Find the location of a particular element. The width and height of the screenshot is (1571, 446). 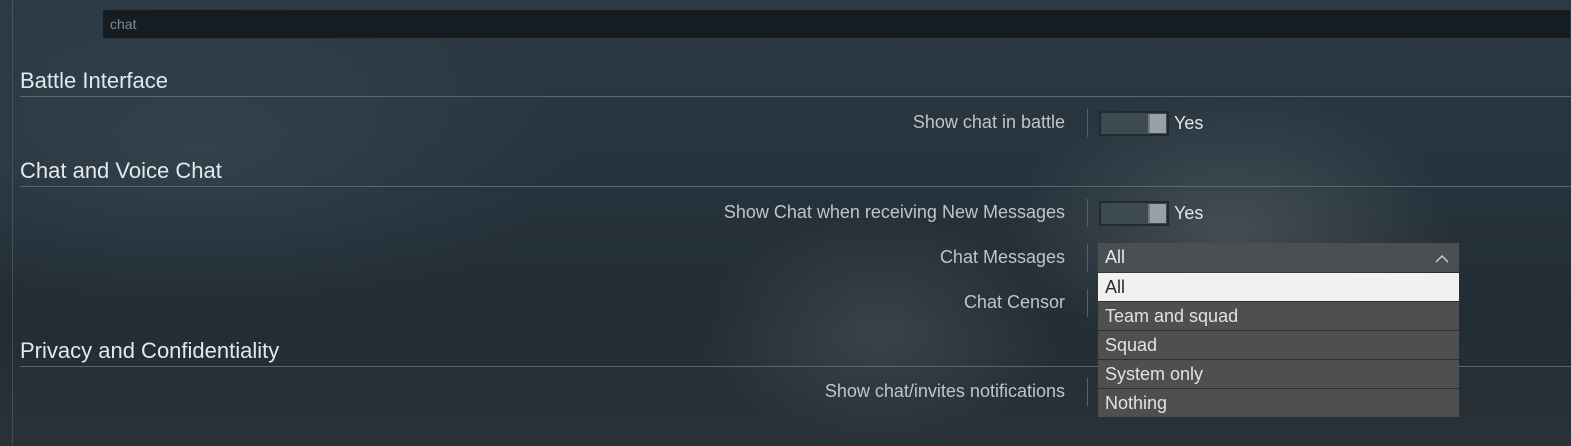

setting-label-show-chat-in-battle: Show chat in battle is located at coordinates (988, 122).